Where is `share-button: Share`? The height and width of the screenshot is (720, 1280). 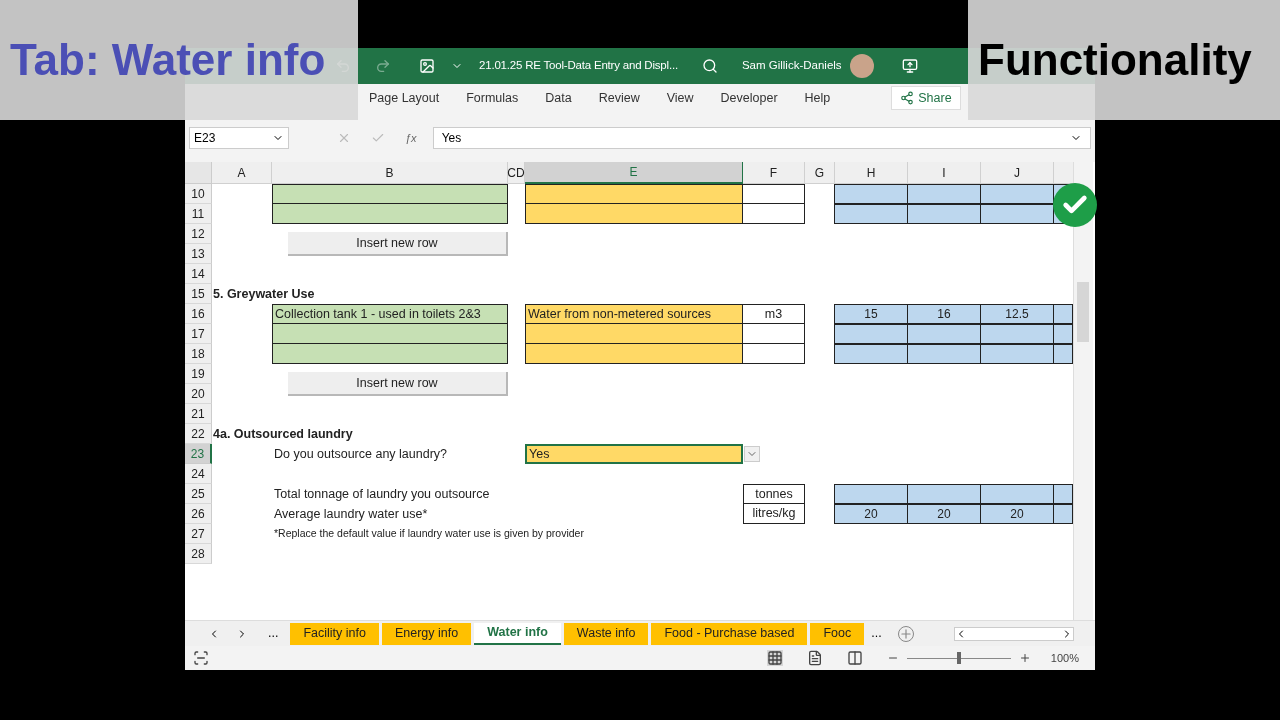 share-button: Share is located at coordinates (926, 98).